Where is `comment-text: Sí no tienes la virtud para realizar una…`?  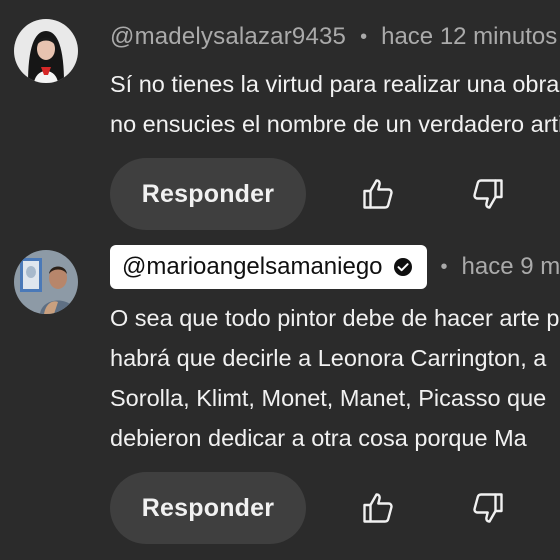 comment-text: Sí no tienes la virtud para realizar una… is located at coordinates (335, 104).